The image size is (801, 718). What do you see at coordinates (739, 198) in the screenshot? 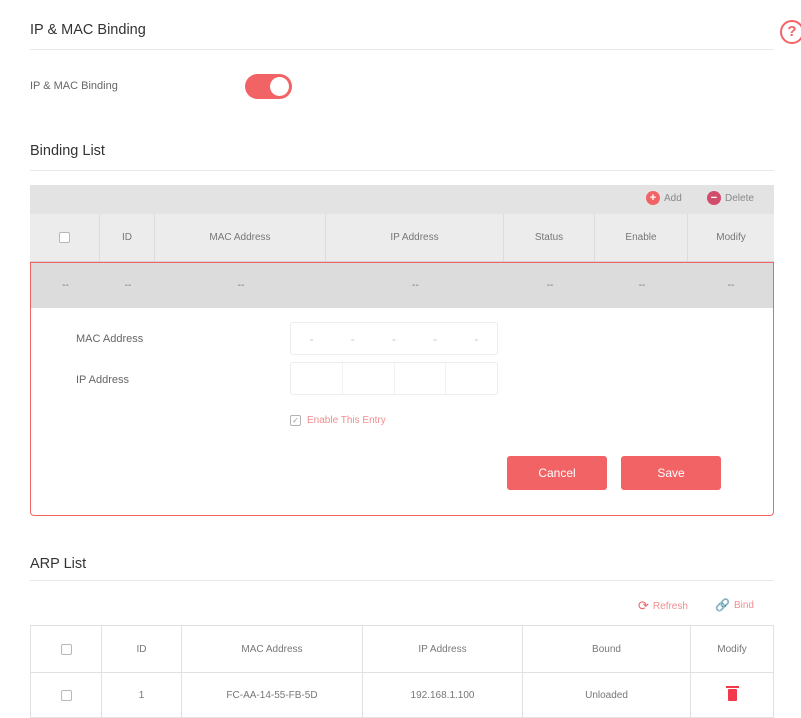
I see `delete-button-label: Delete` at bounding box center [739, 198].